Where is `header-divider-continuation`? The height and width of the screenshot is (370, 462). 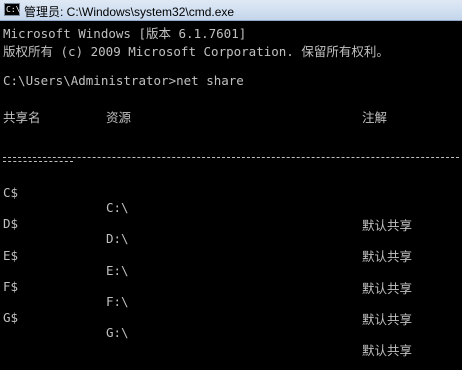
header-divider-continuation is located at coordinates (38, 161).